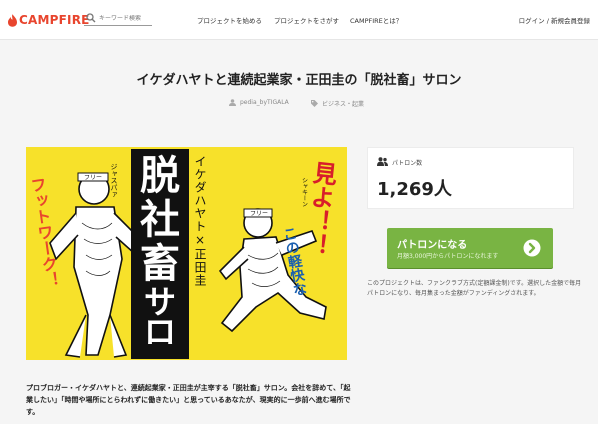 This screenshot has height=424, width=598. What do you see at coordinates (554, 20) in the screenshot?
I see `login-signup-link: ログイン / 新規会員登録` at bounding box center [554, 20].